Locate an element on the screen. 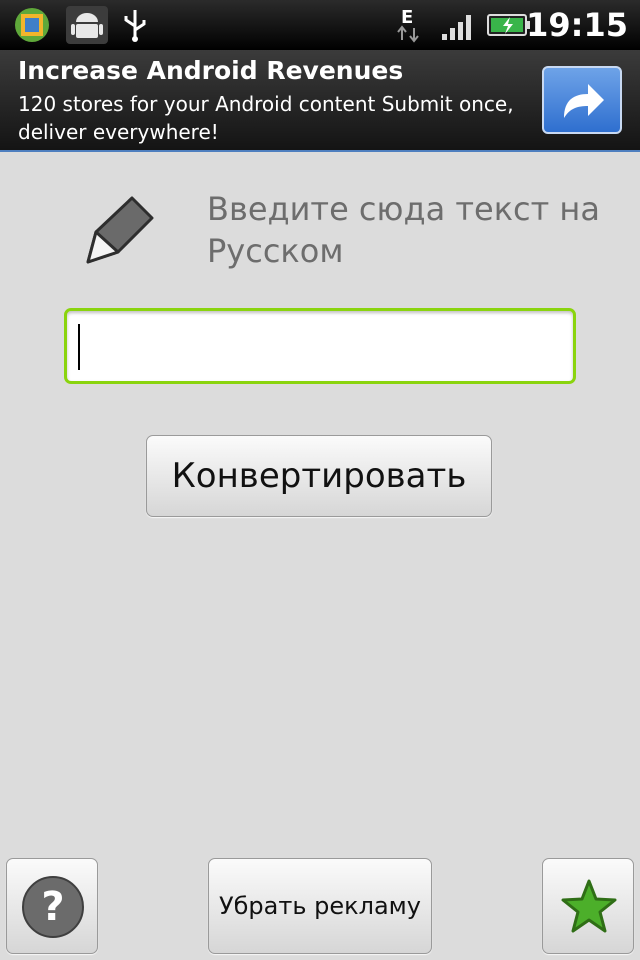  russian-text-input is located at coordinates (320, 346).